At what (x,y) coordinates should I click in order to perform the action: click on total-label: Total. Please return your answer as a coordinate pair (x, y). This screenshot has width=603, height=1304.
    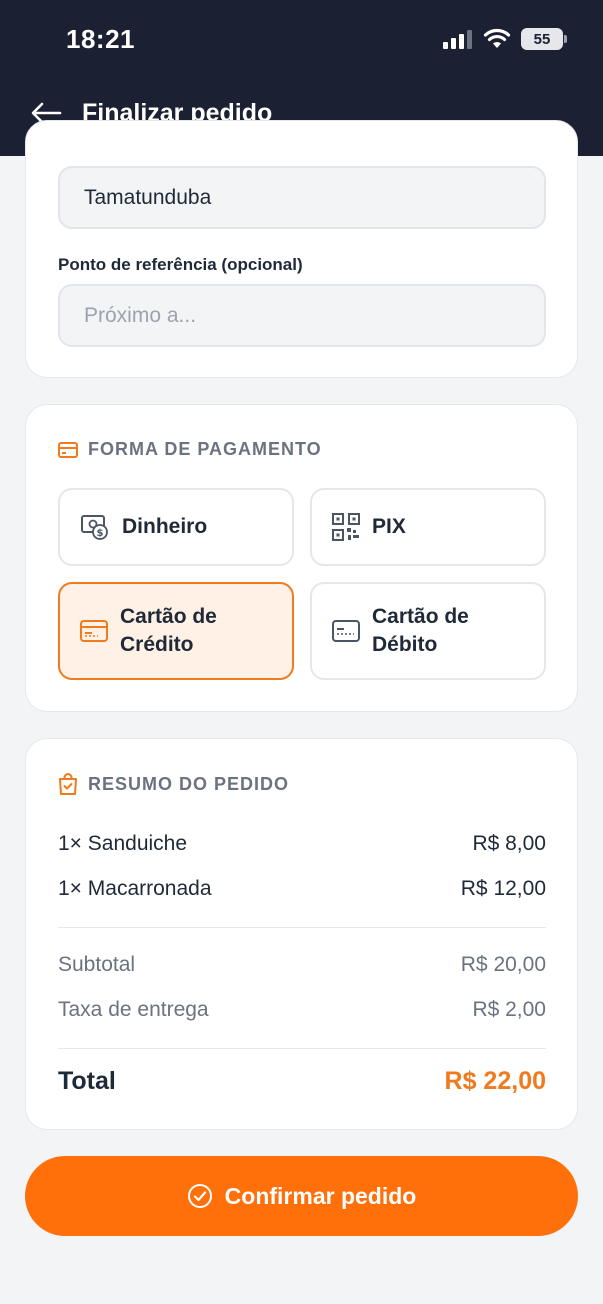
    Looking at the image, I should click on (87, 1081).